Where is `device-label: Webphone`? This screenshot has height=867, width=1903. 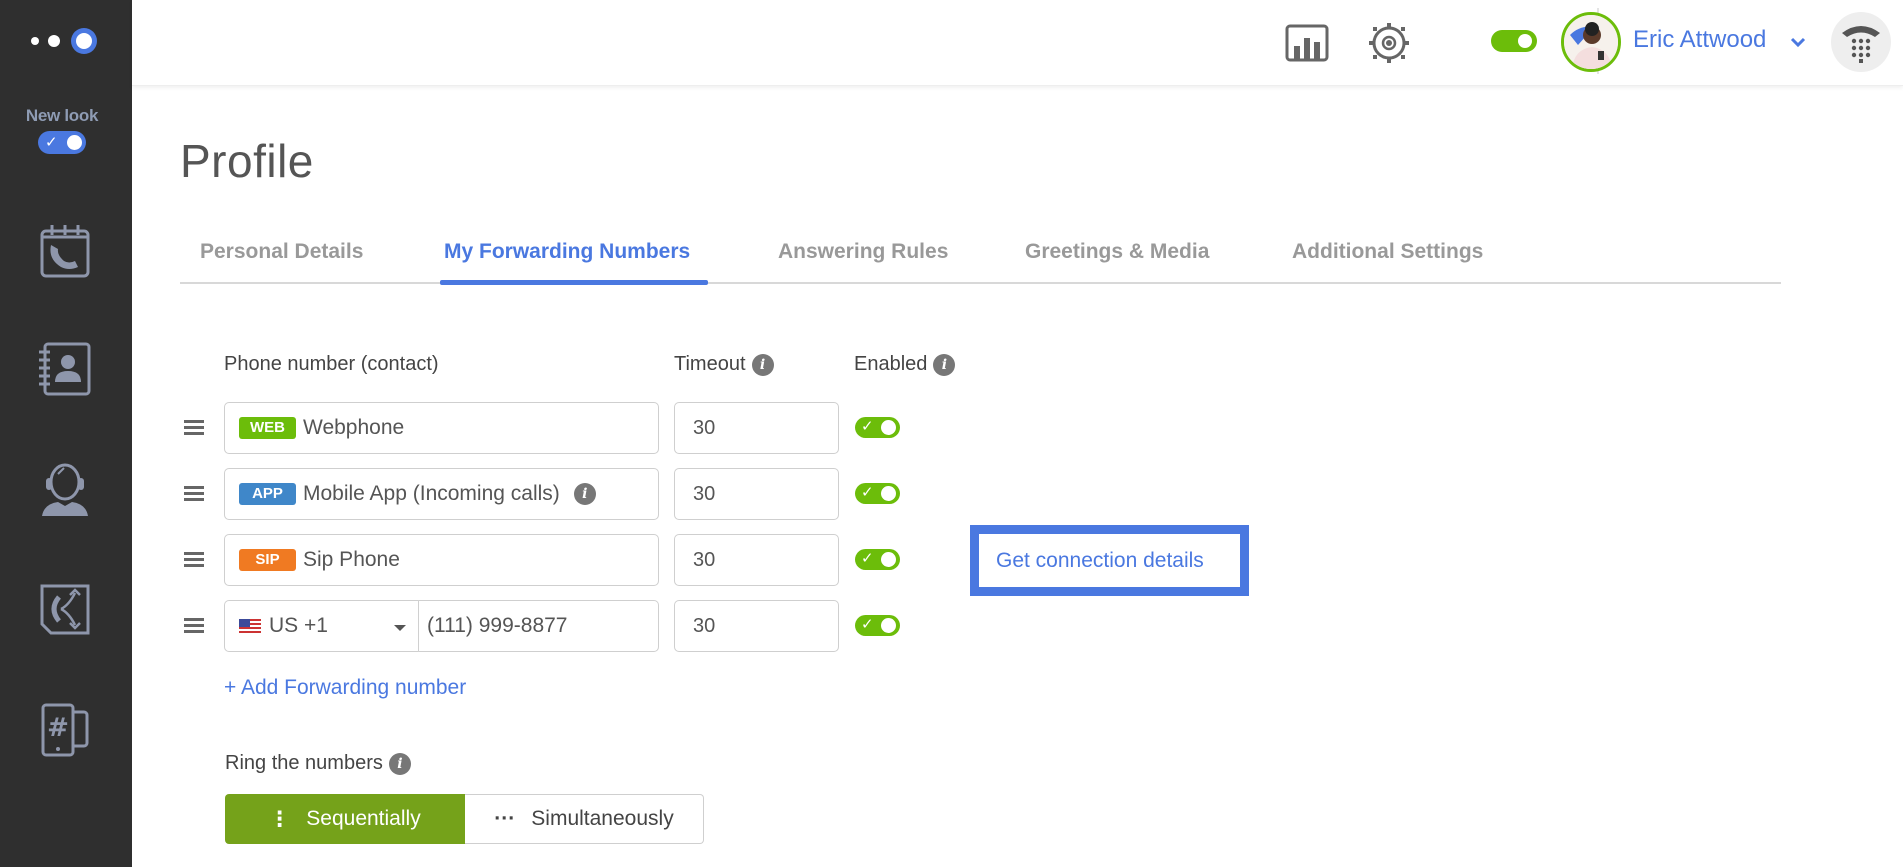 device-label: Webphone is located at coordinates (354, 427).